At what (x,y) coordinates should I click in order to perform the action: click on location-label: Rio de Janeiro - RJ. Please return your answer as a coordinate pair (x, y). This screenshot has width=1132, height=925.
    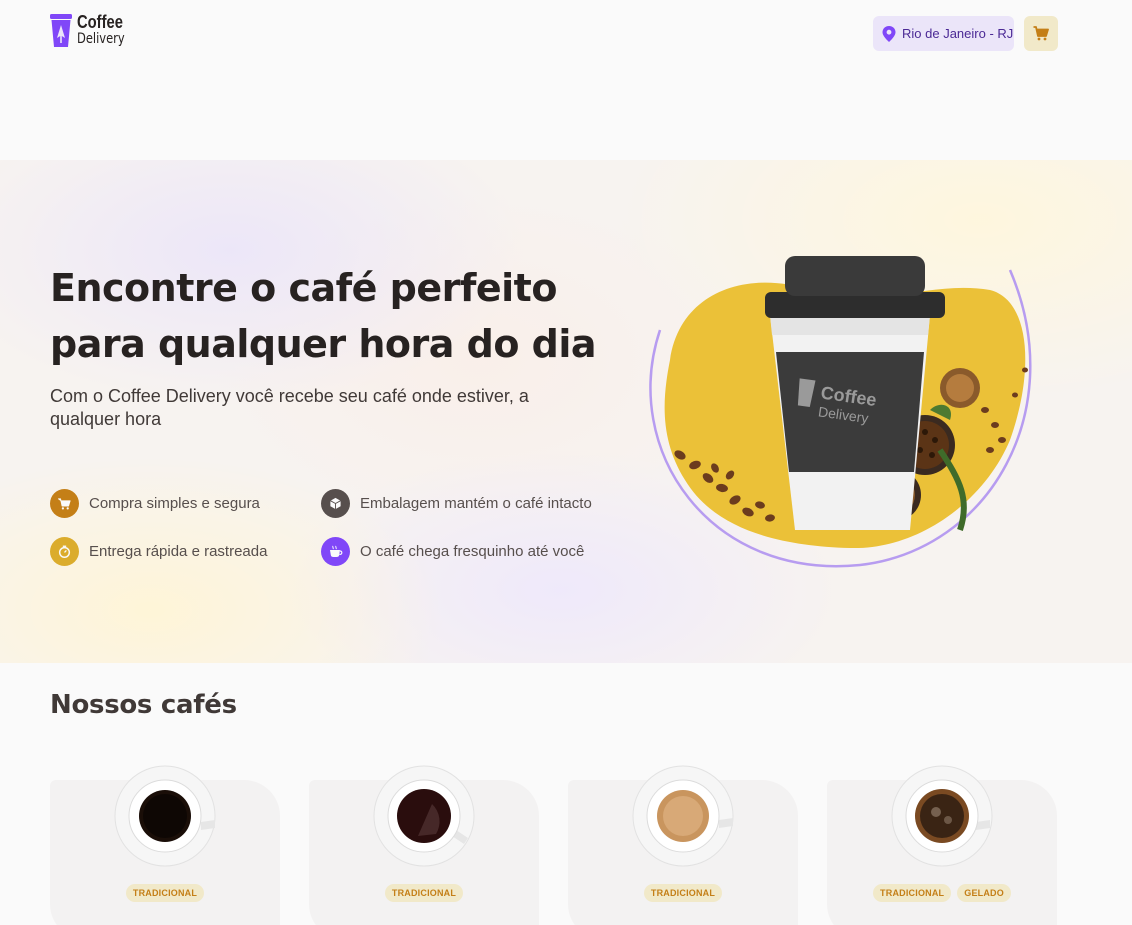
    Looking at the image, I should click on (958, 33).